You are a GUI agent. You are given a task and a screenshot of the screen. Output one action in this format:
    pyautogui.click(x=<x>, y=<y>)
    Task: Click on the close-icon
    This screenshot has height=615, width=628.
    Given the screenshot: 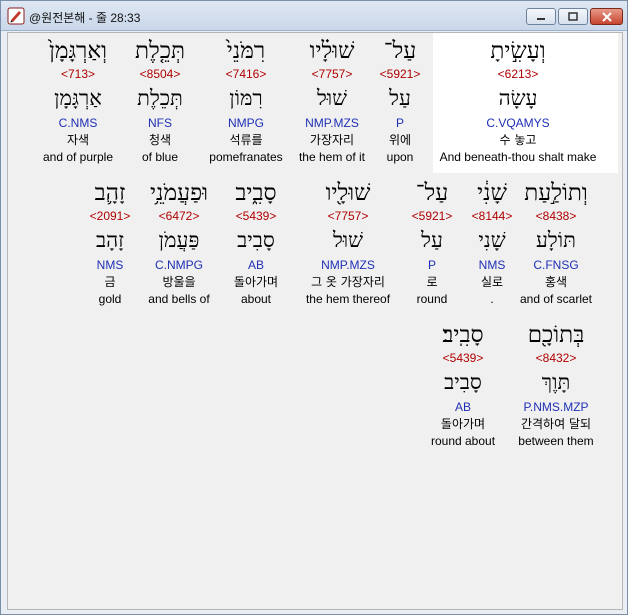 What is the action you would take?
    pyautogui.click(x=606, y=16)
    